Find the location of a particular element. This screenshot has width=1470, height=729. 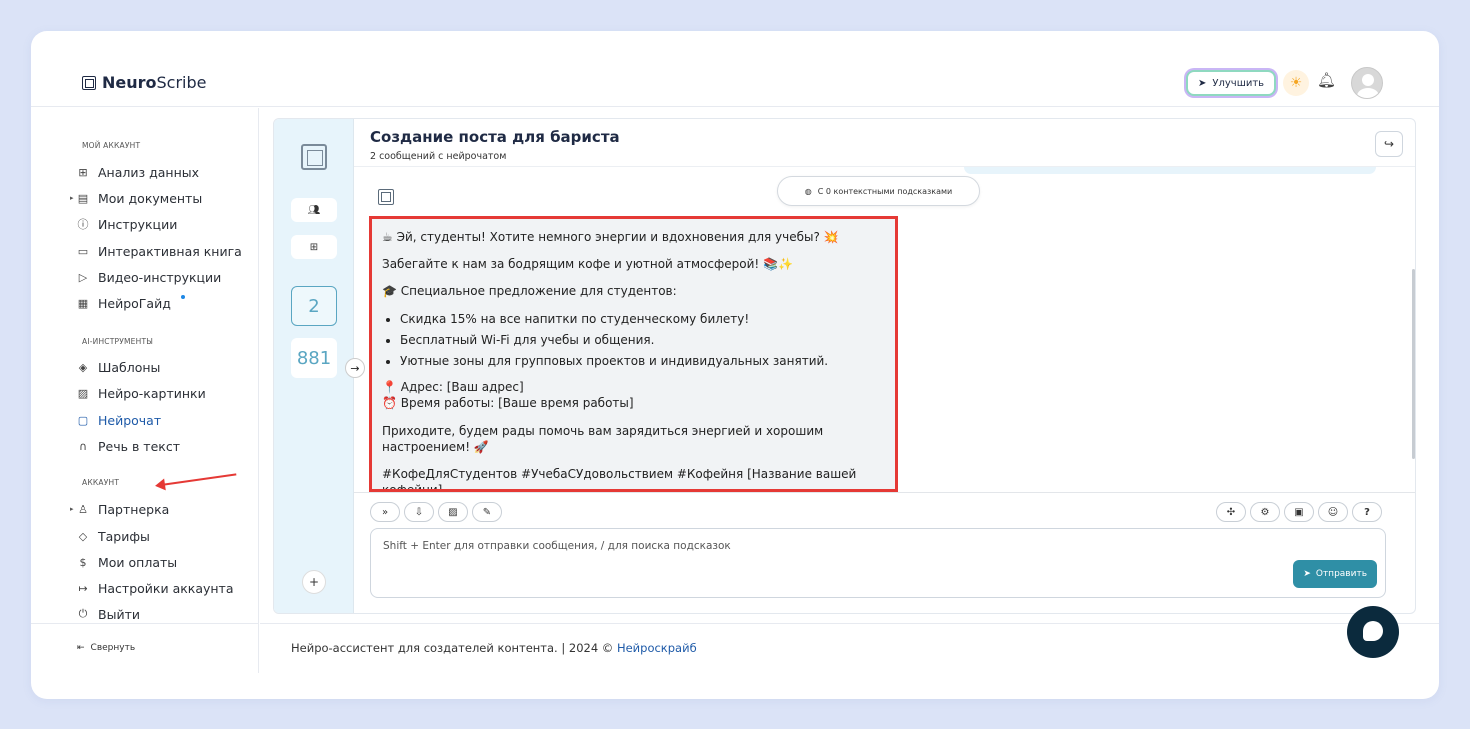

chat-icon: ▢ is located at coordinates (83, 420).